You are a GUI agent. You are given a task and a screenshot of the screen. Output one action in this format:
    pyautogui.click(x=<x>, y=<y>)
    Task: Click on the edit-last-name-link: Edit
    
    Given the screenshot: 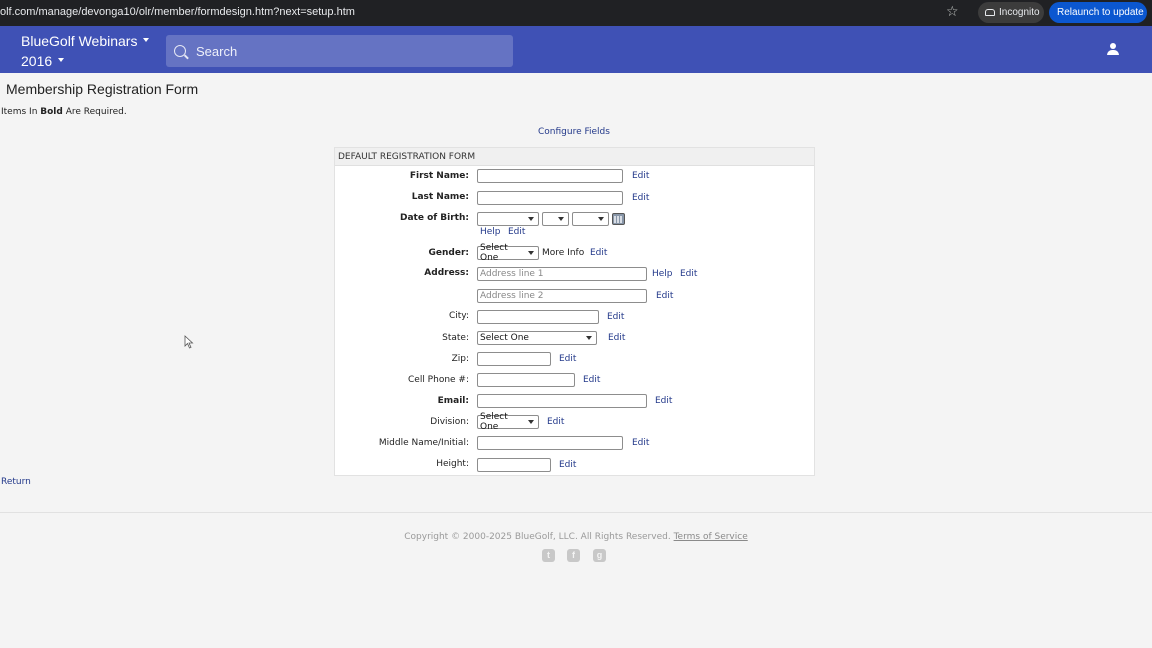 What is the action you would take?
    pyautogui.click(x=640, y=198)
    